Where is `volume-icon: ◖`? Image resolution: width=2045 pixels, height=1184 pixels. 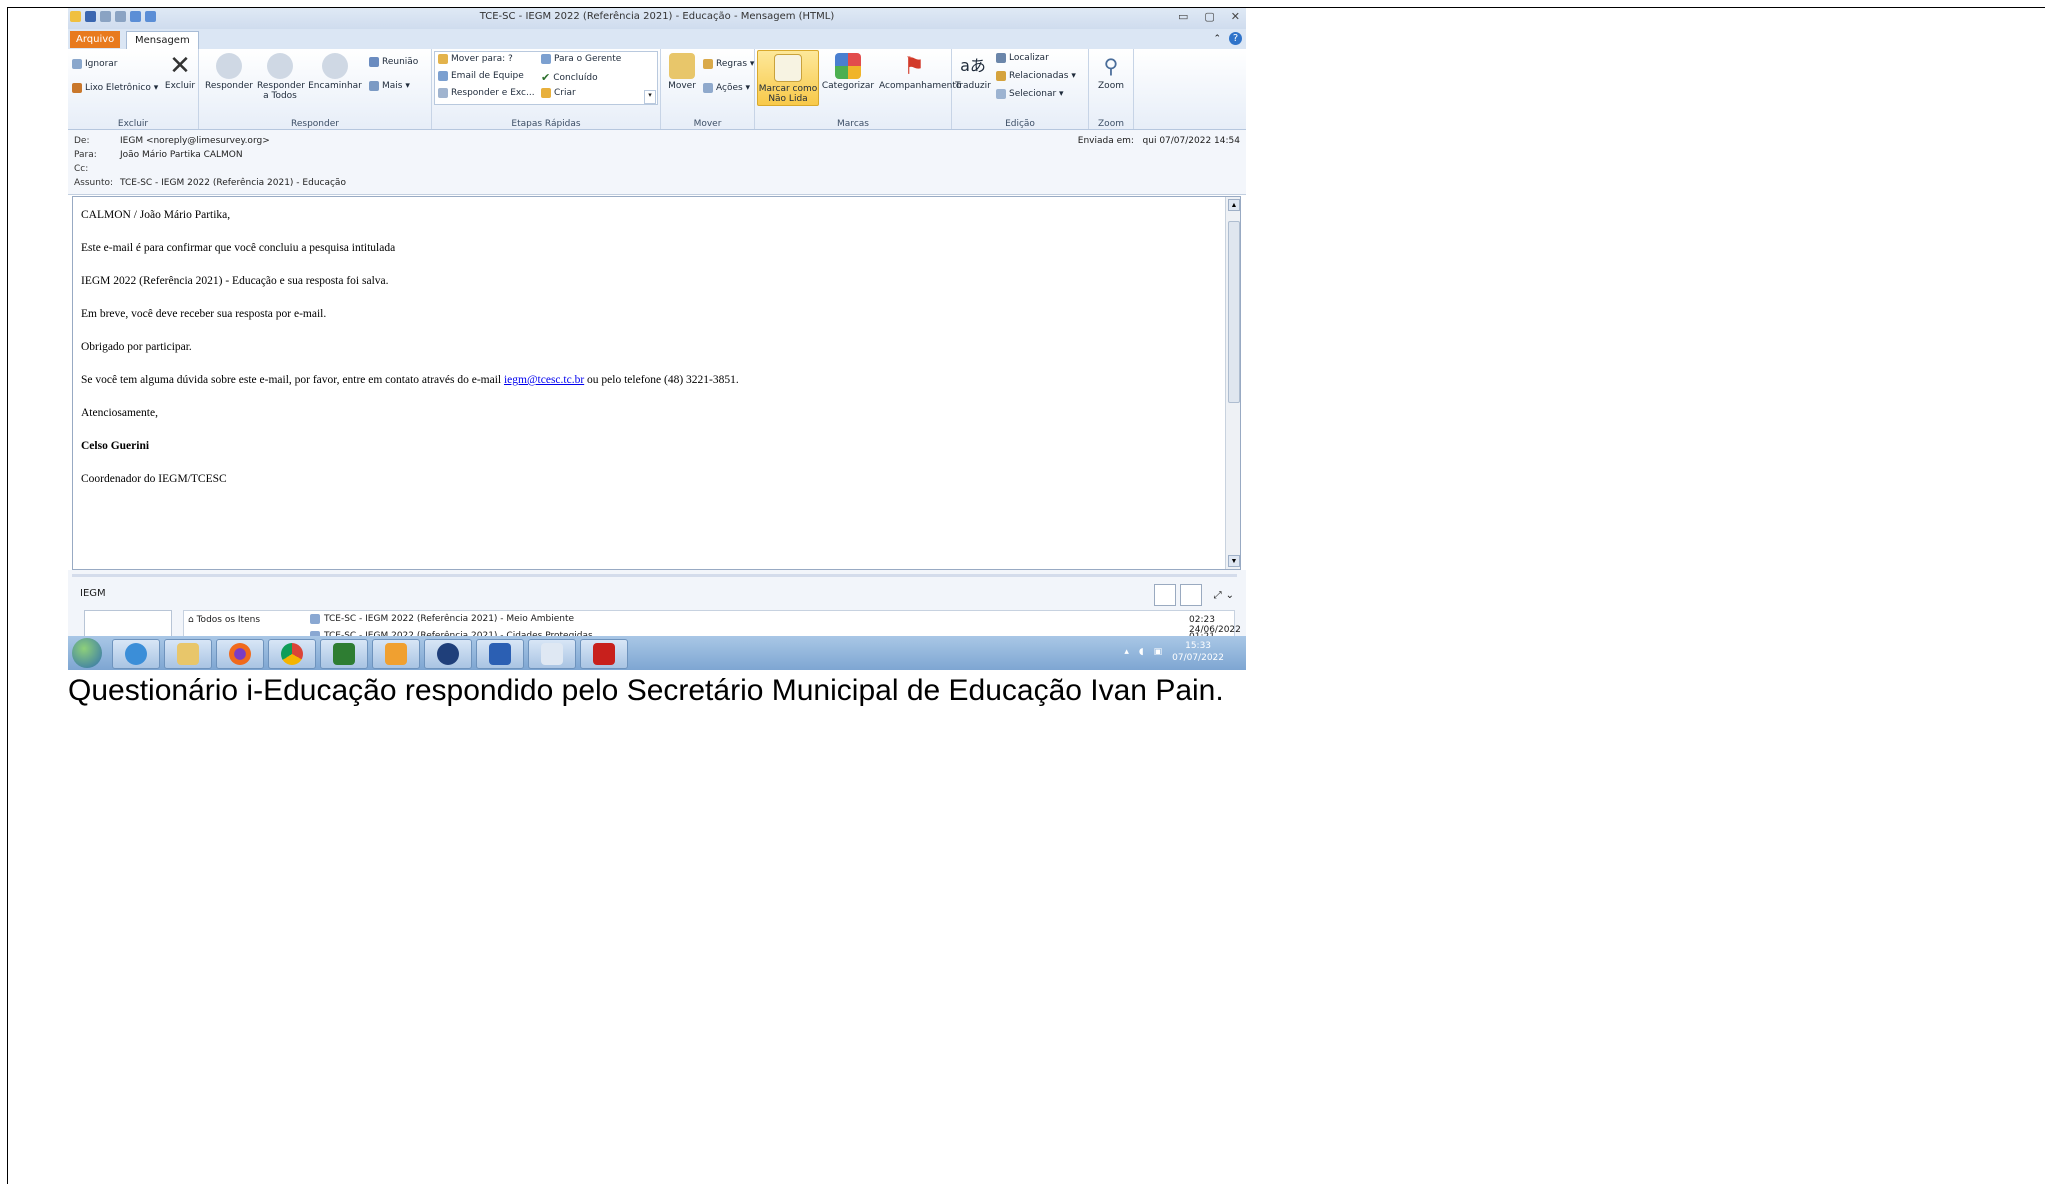
volume-icon: ◖ is located at coordinates (1141, 652).